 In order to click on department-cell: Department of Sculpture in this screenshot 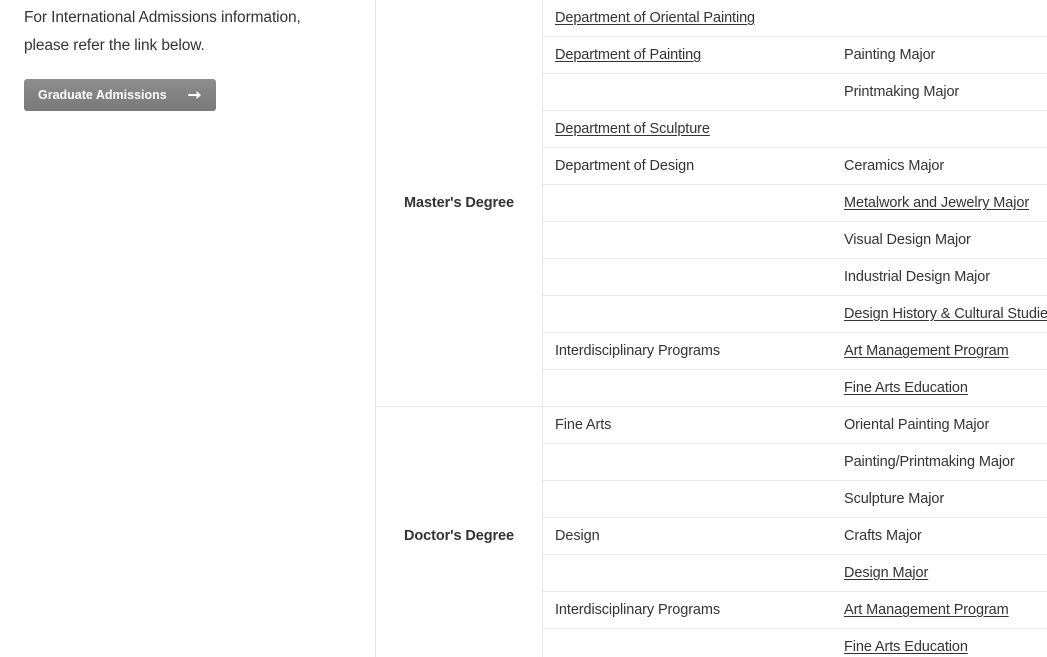, I will do `click(687, 129)`.